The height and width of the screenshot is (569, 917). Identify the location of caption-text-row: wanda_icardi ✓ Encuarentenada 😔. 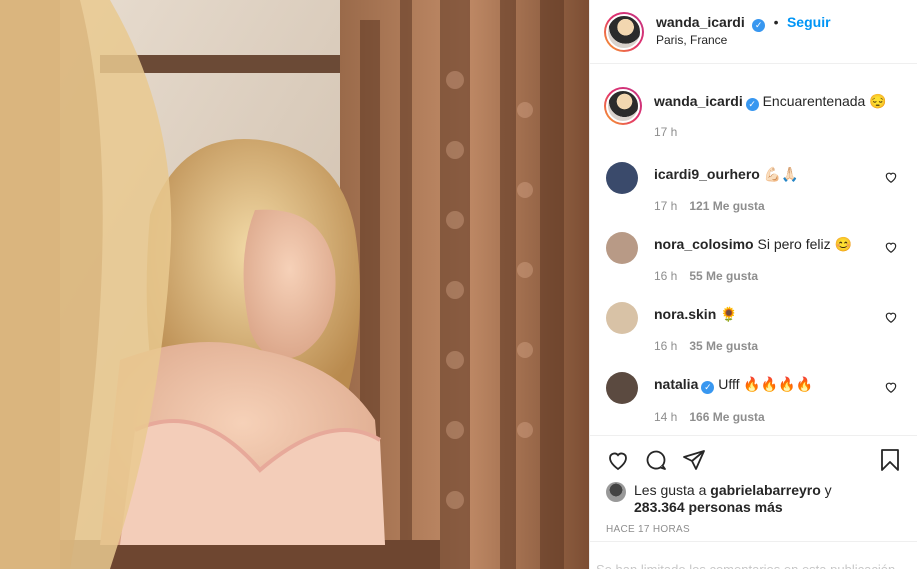
(779, 99).